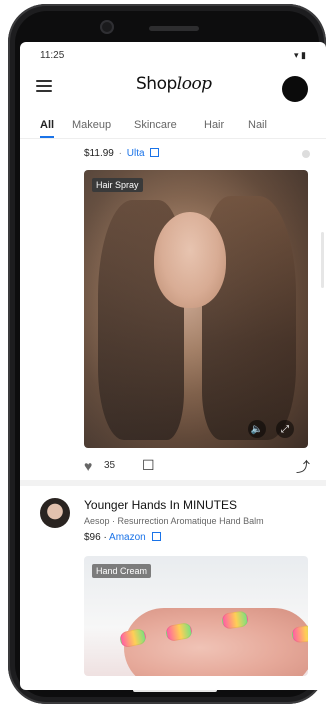 Image resolution: width=334 pixels, height=710 pixels. I want to click on store-link-2: Amazon, so click(127, 537).